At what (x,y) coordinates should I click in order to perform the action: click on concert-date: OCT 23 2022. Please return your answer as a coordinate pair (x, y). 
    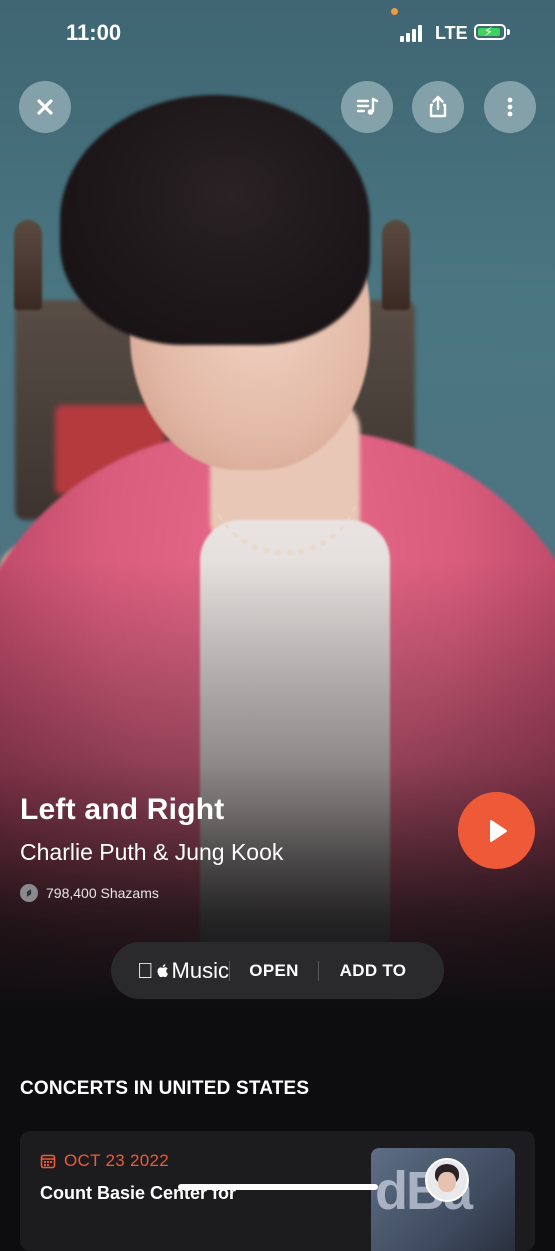
    Looking at the image, I should click on (117, 1160).